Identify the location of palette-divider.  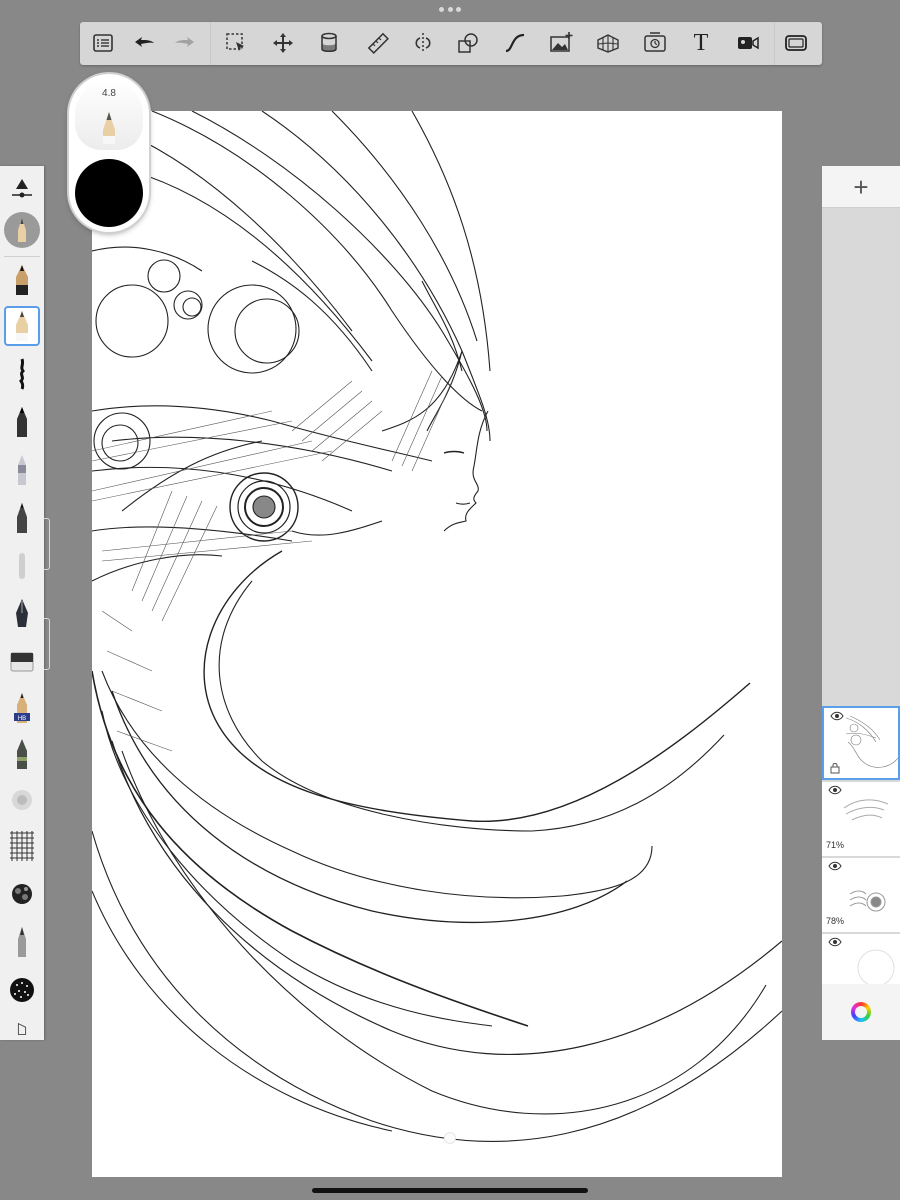
(22, 256).